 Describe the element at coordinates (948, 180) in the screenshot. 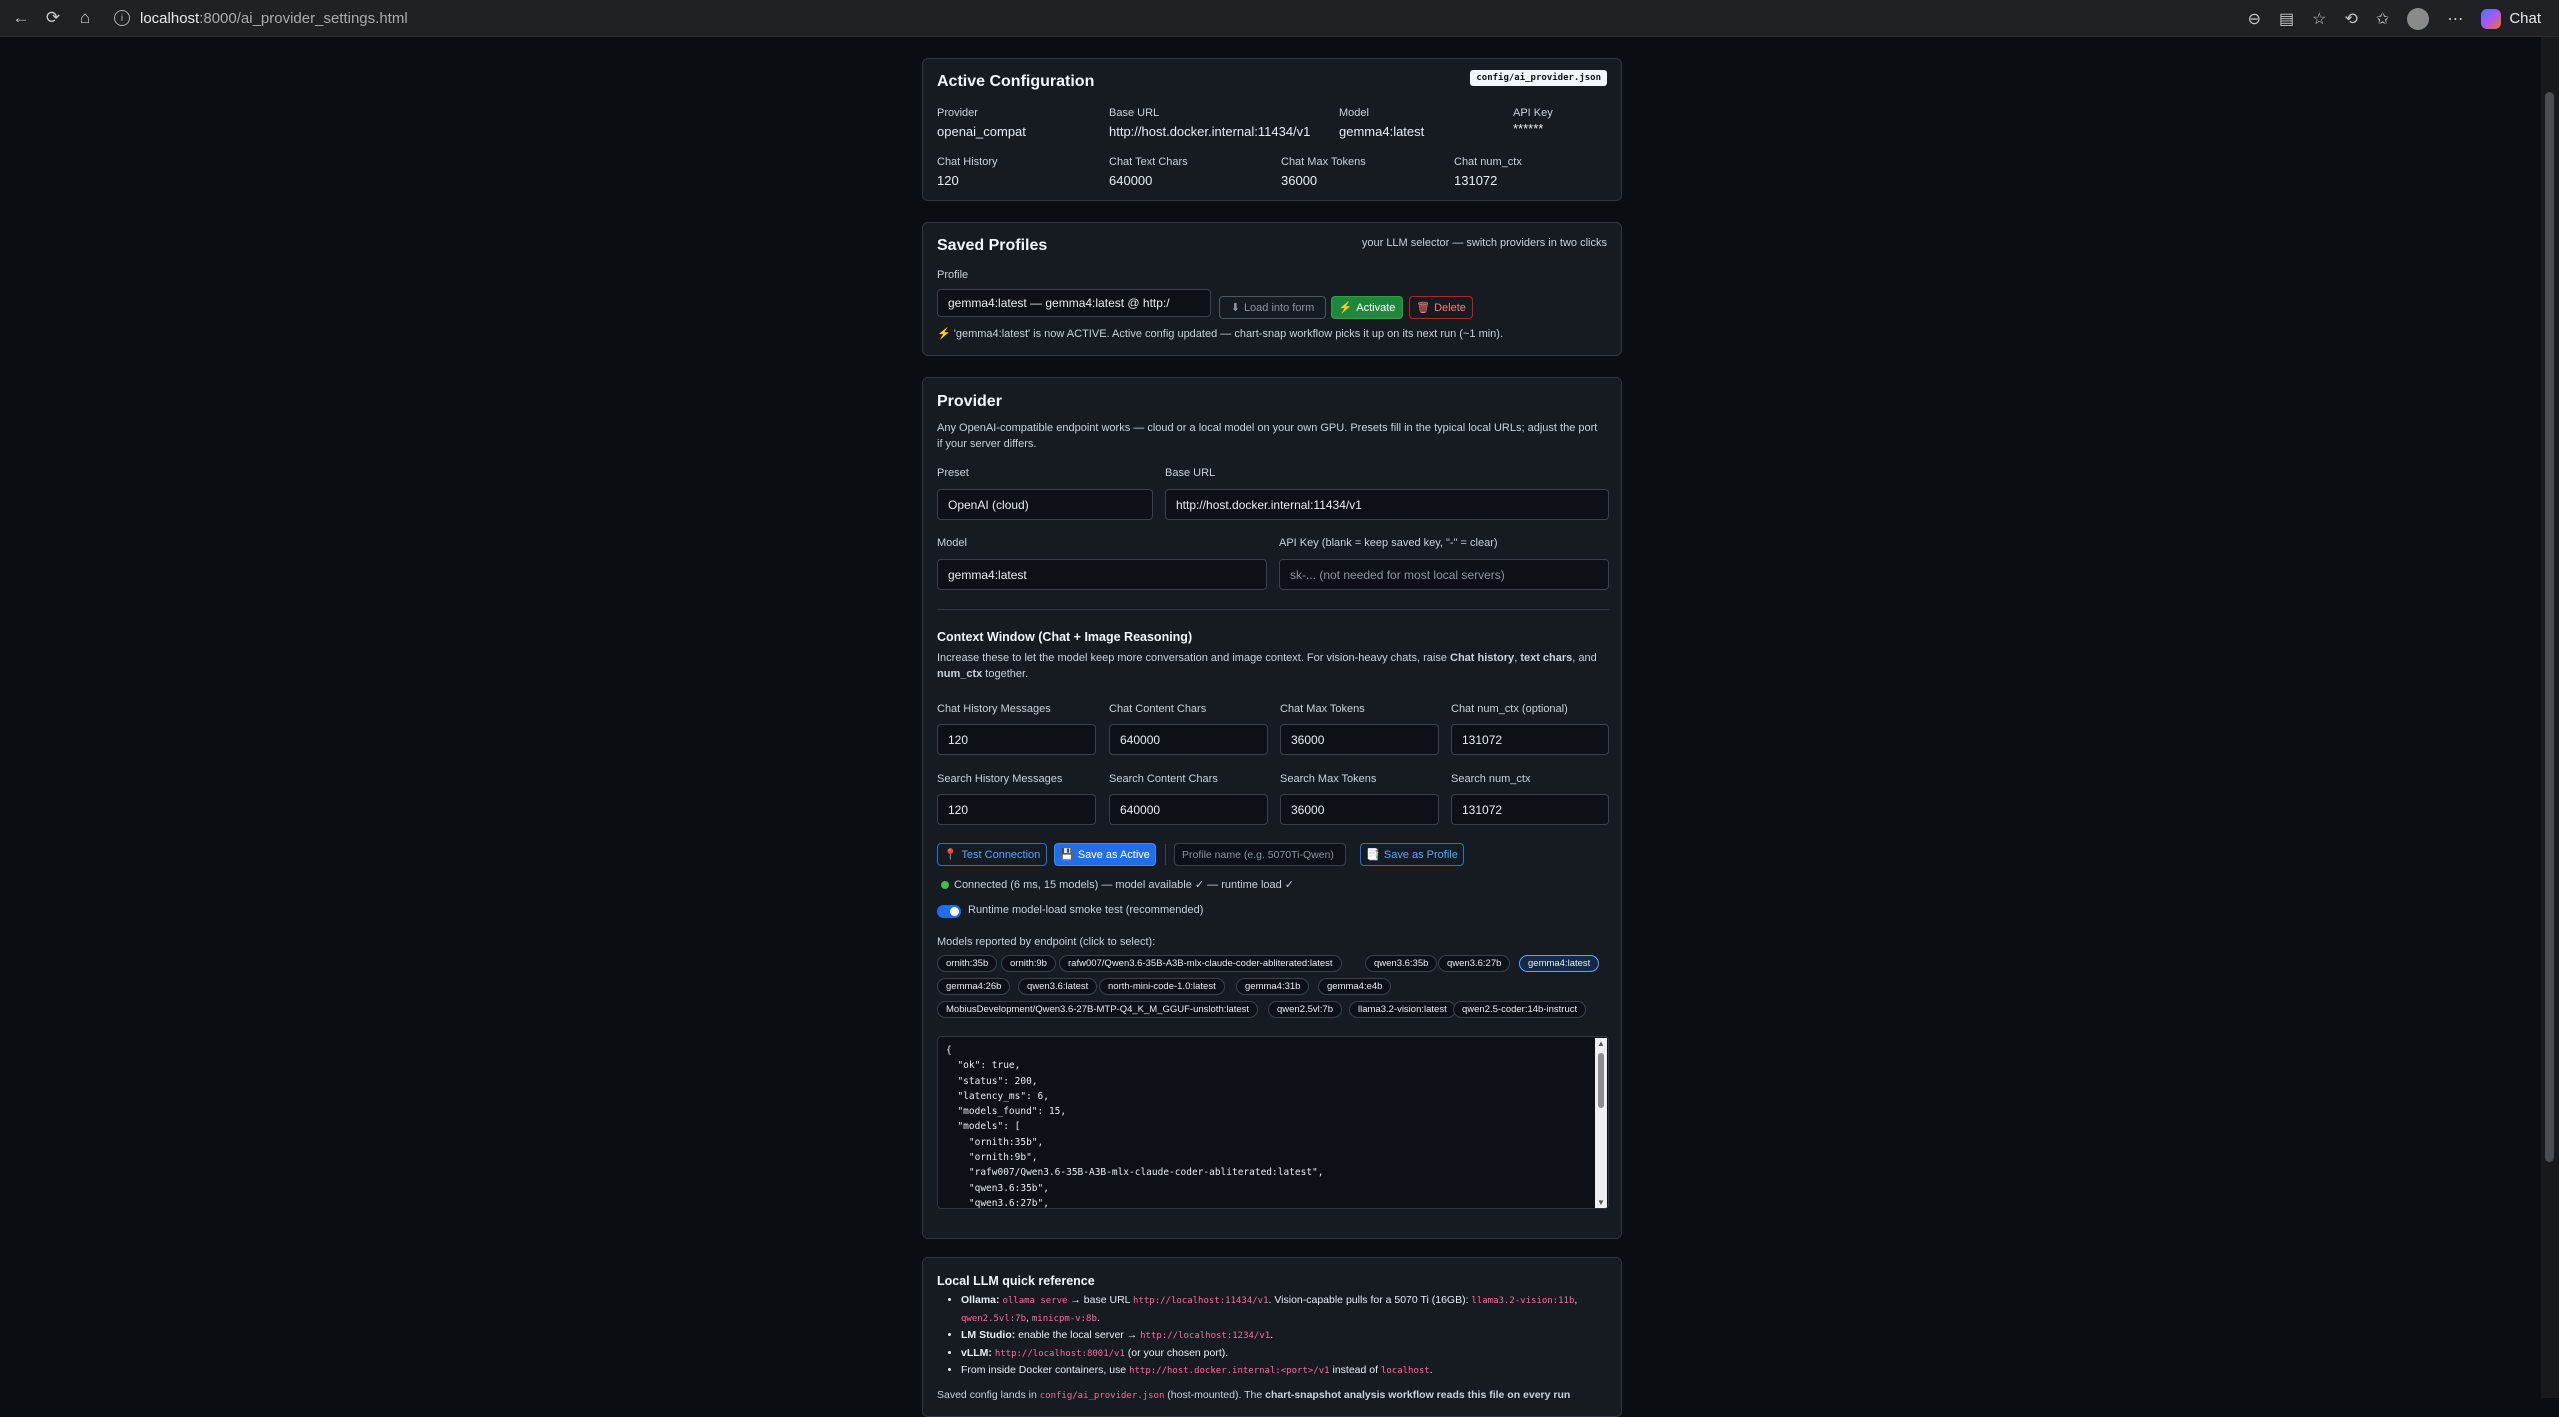

I see `chat-history-value: 120` at that location.